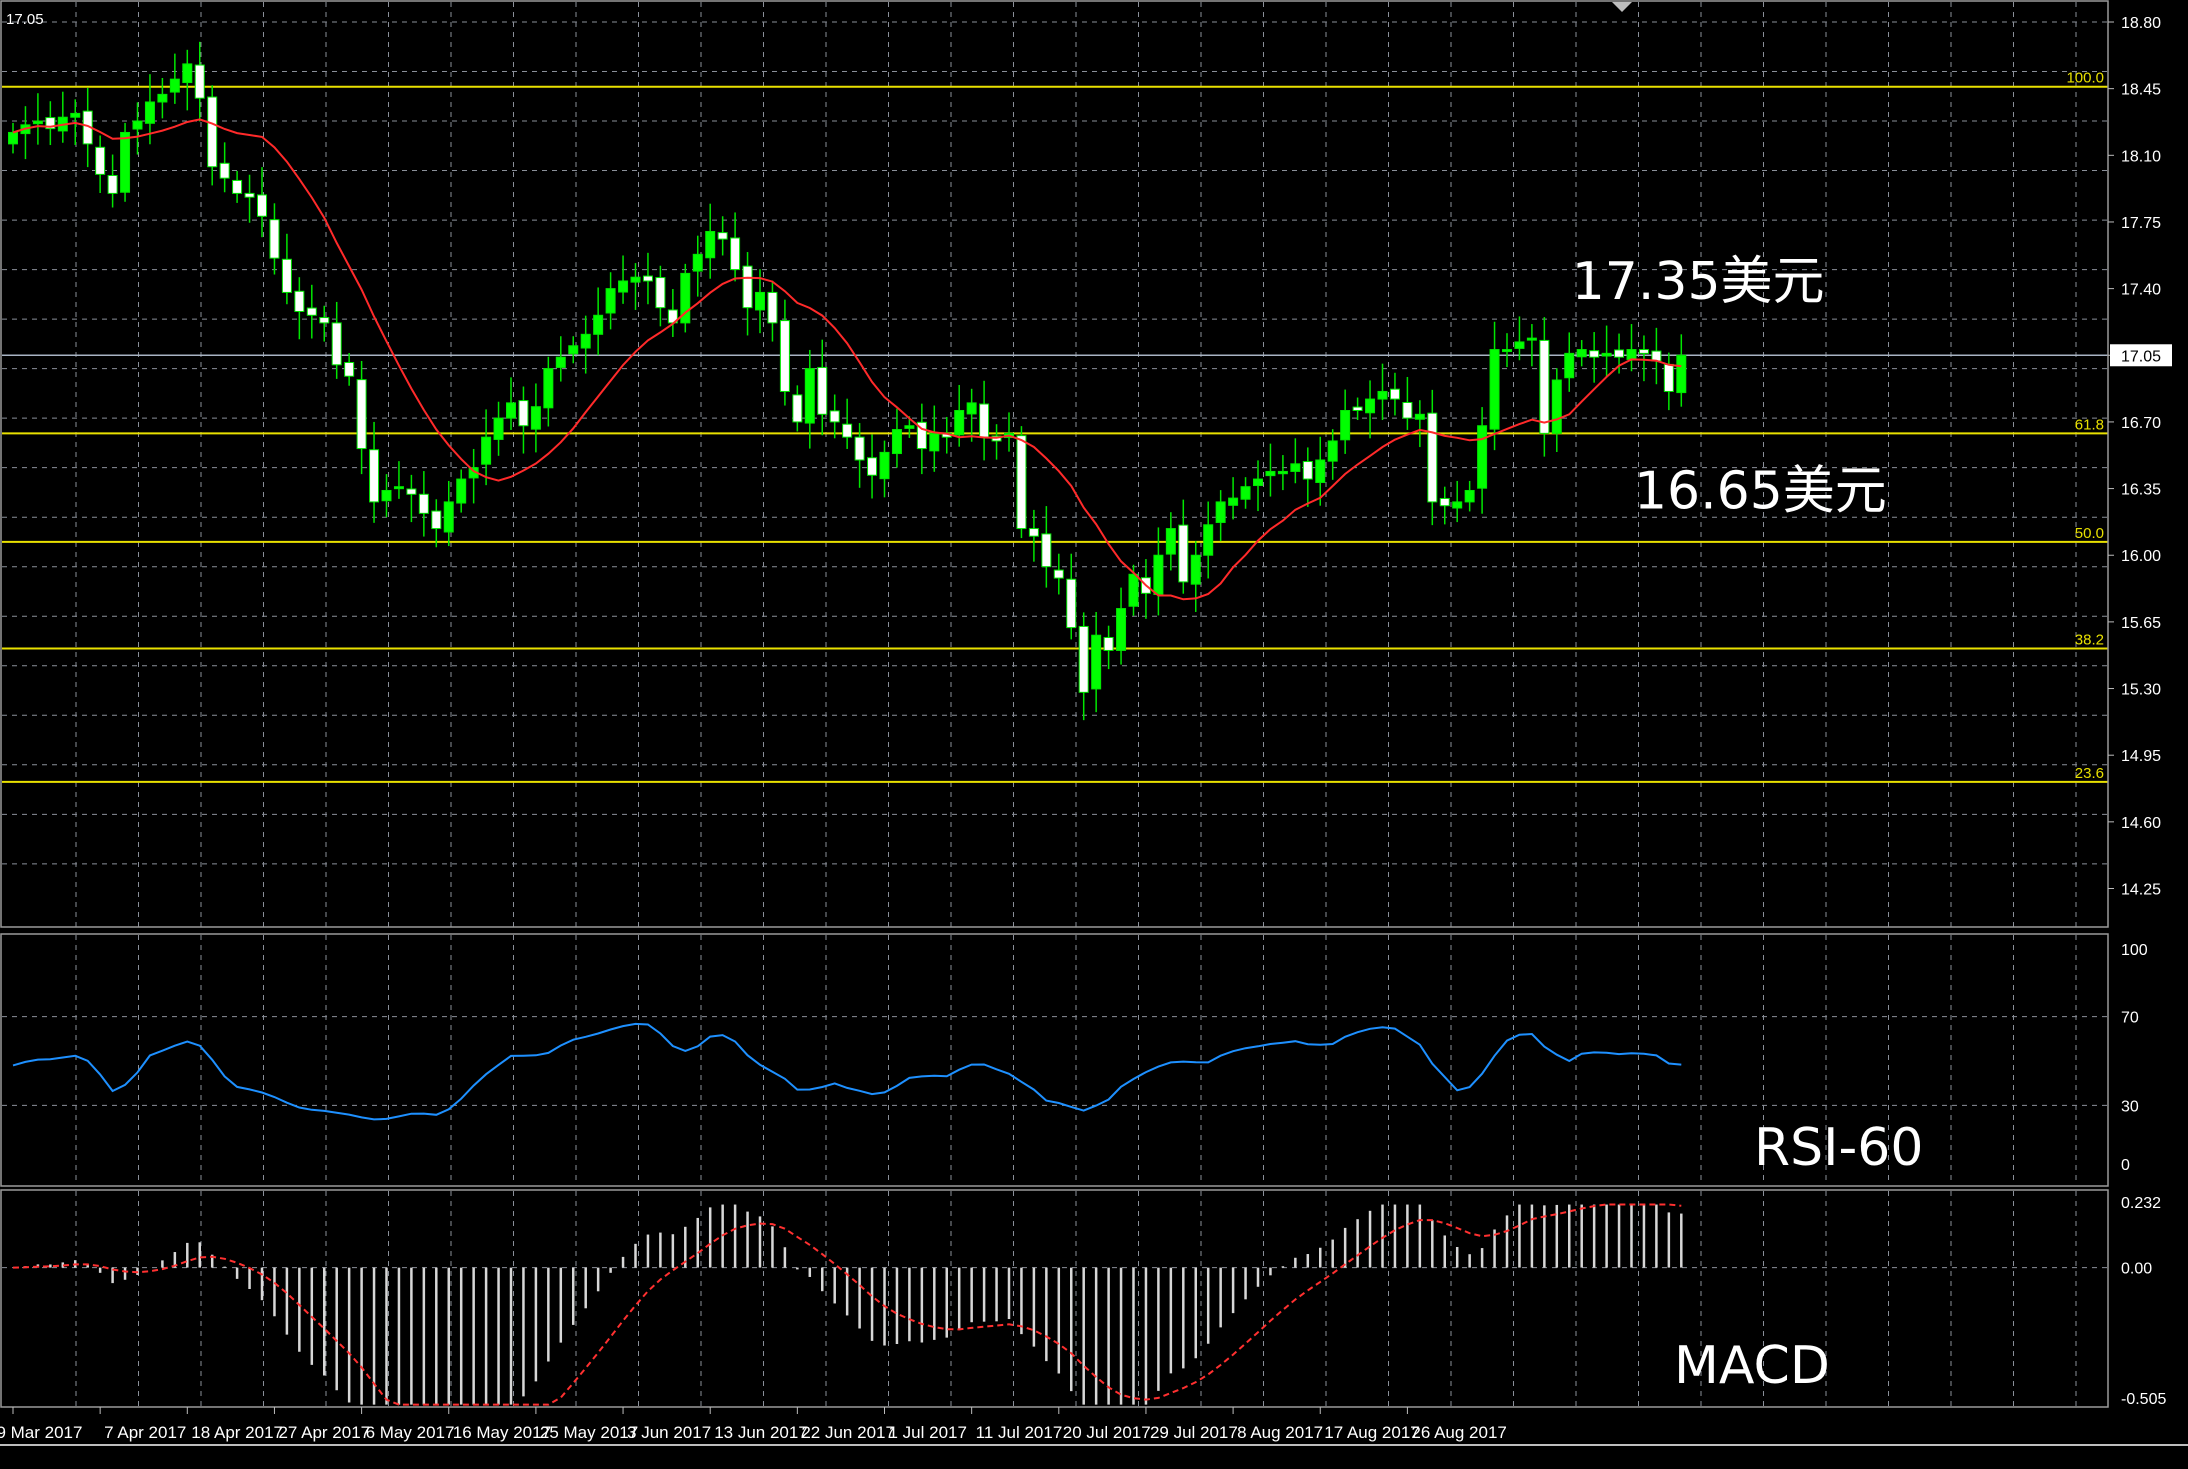 This screenshot has height=1469, width=2188. Describe the element at coordinates (2085, 78) in the screenshot. I see `fib-level-label: 100.0` at that location.